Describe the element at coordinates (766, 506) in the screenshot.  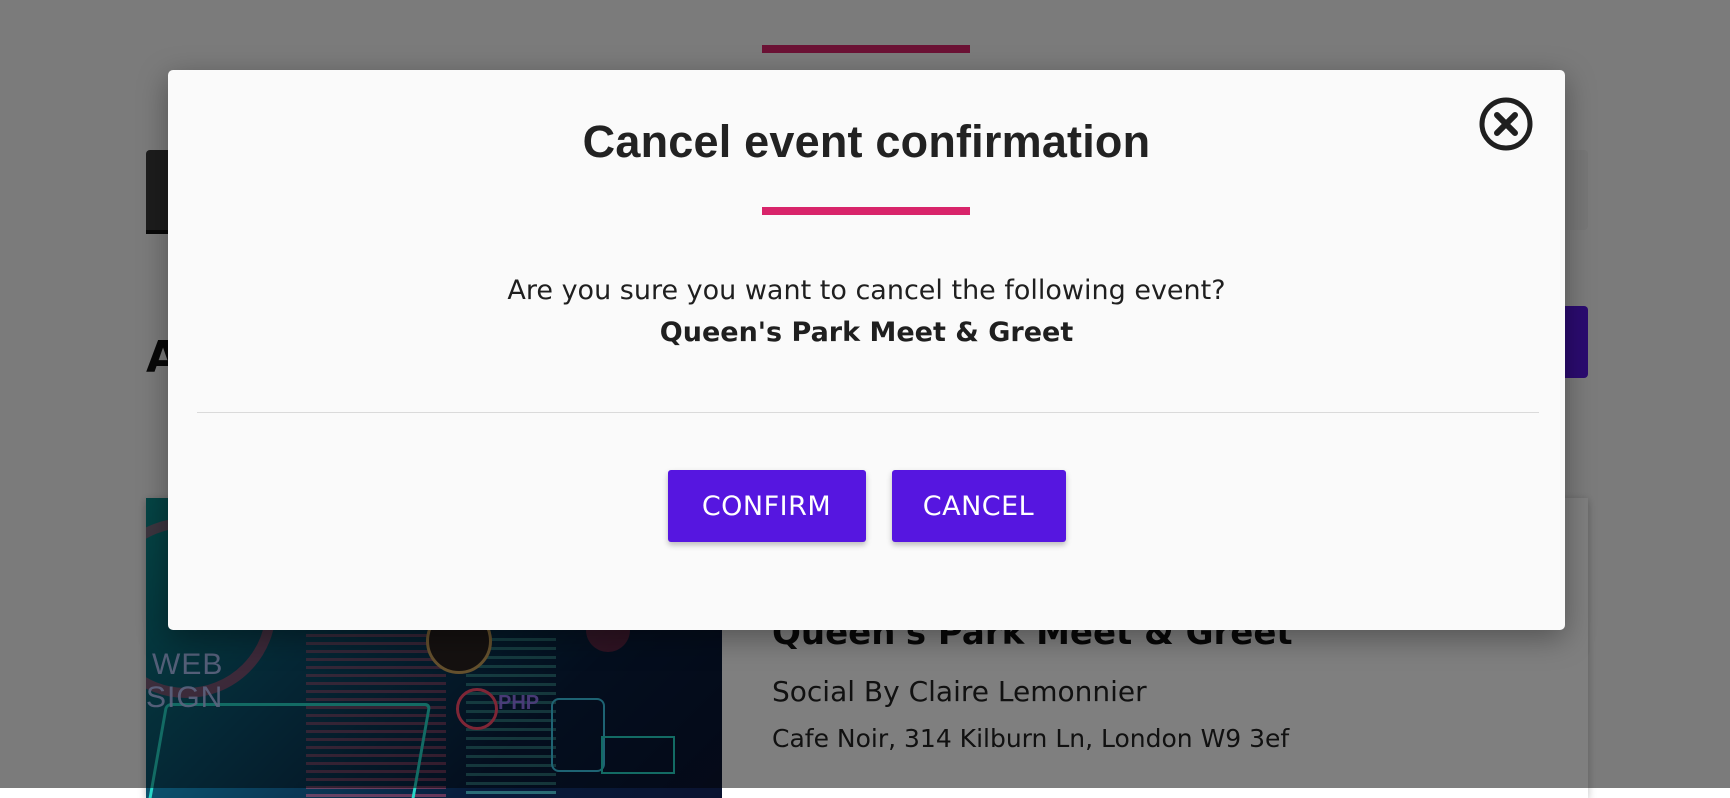
I see `confirm-button: CONFIRM` at that location.